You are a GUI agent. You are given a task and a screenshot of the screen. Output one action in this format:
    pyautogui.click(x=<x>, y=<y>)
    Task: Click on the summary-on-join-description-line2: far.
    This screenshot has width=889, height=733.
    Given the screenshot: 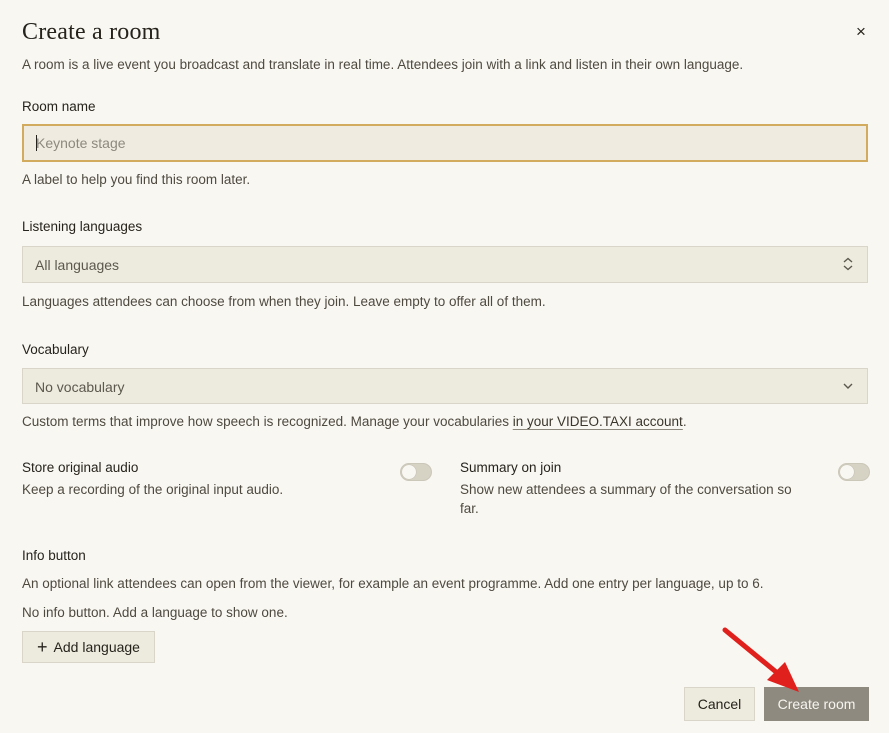 What is the action you would take?
    pyautogui.click(x=469, y=508)
    